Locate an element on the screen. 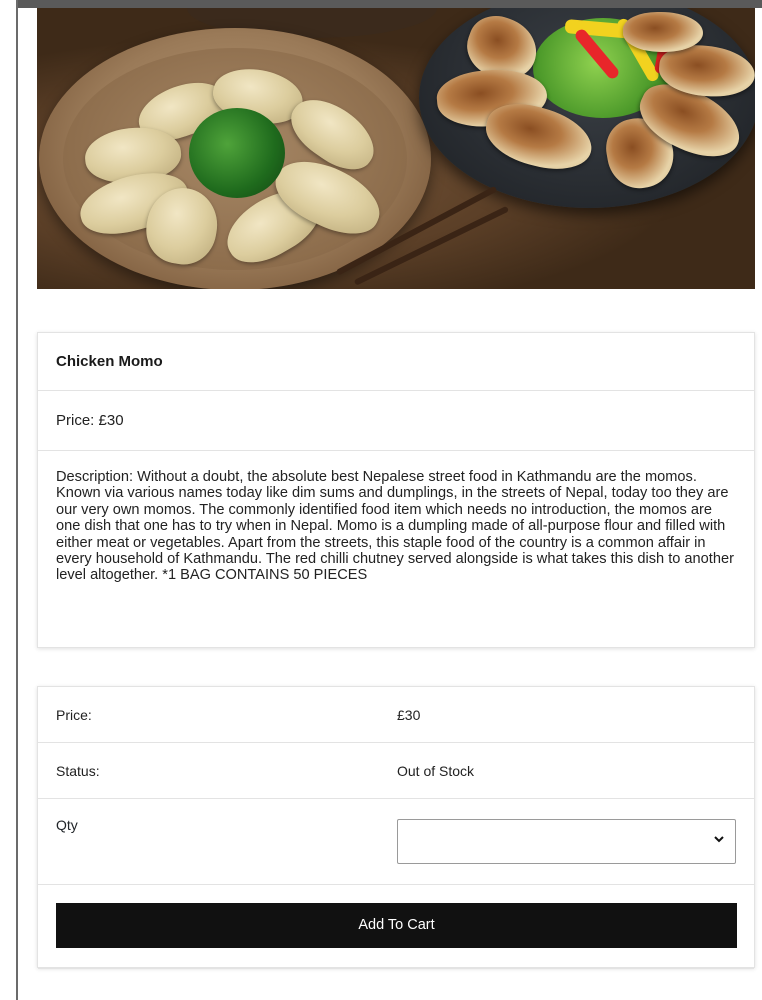  stock-status-value: Out of Stock is located at coordinates (436, 771).